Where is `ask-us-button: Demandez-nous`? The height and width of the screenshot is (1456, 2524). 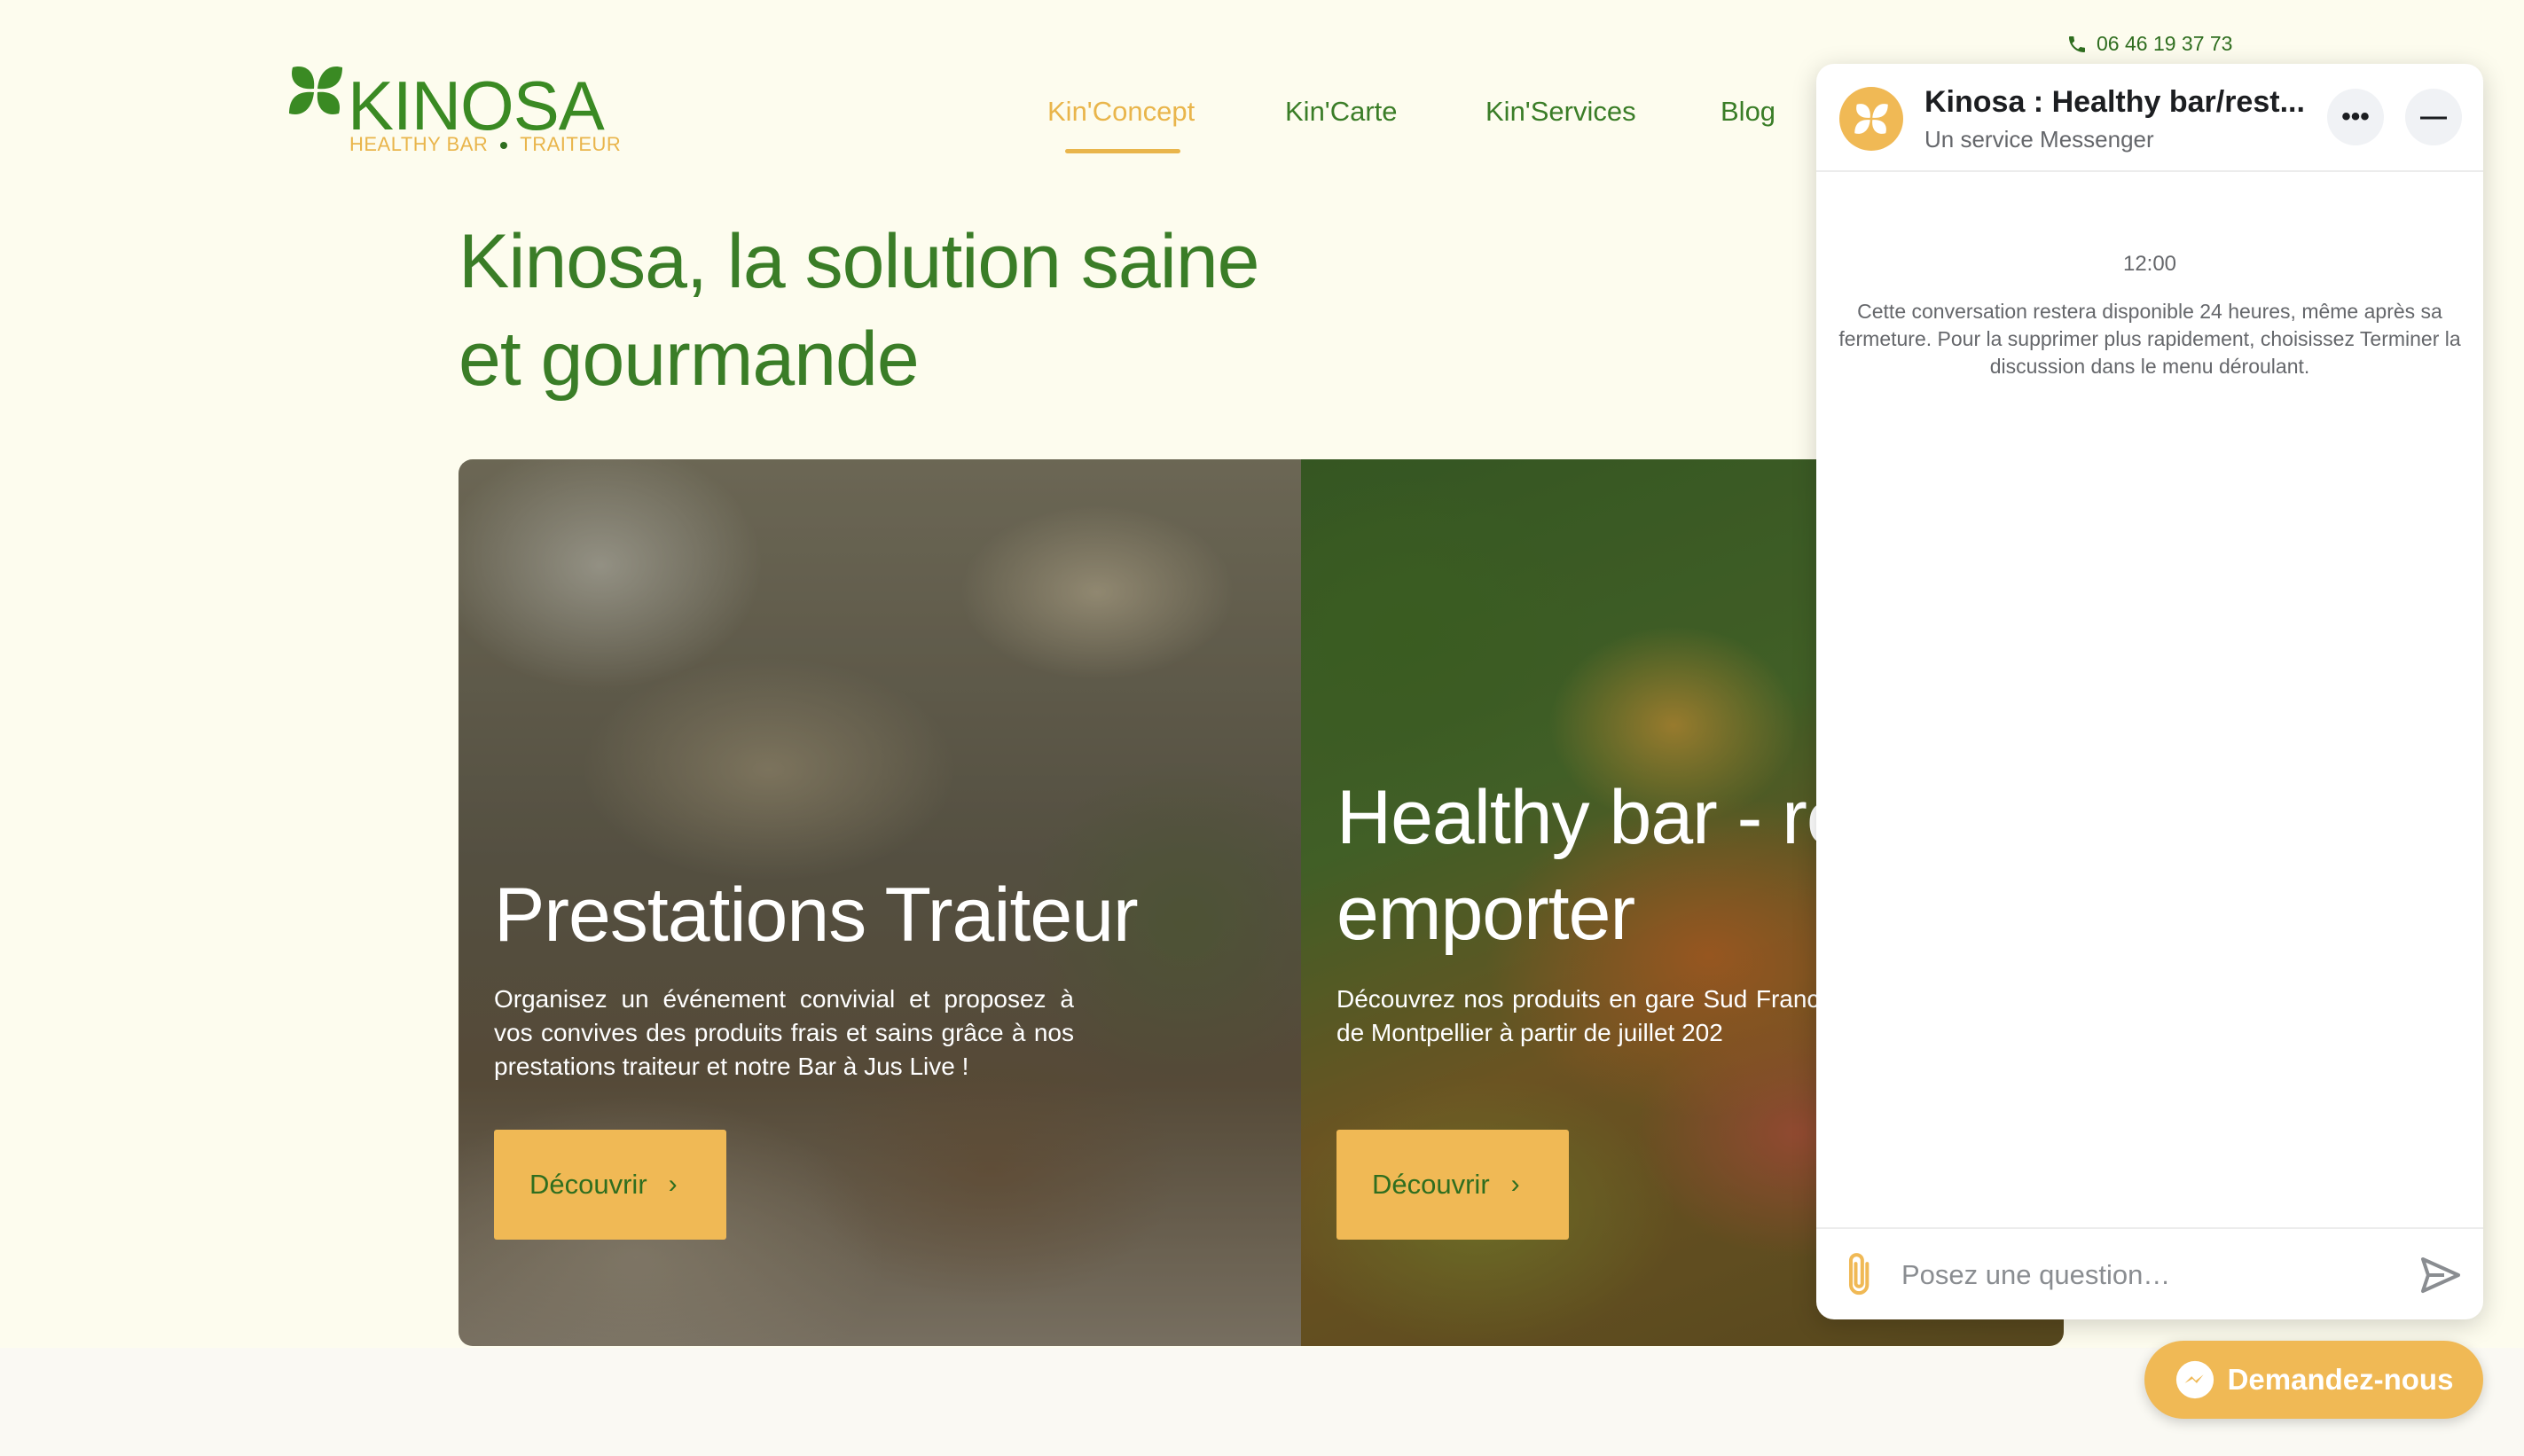
ask-us-button: Demandez-nous is located at coordinates (2313, 1380).